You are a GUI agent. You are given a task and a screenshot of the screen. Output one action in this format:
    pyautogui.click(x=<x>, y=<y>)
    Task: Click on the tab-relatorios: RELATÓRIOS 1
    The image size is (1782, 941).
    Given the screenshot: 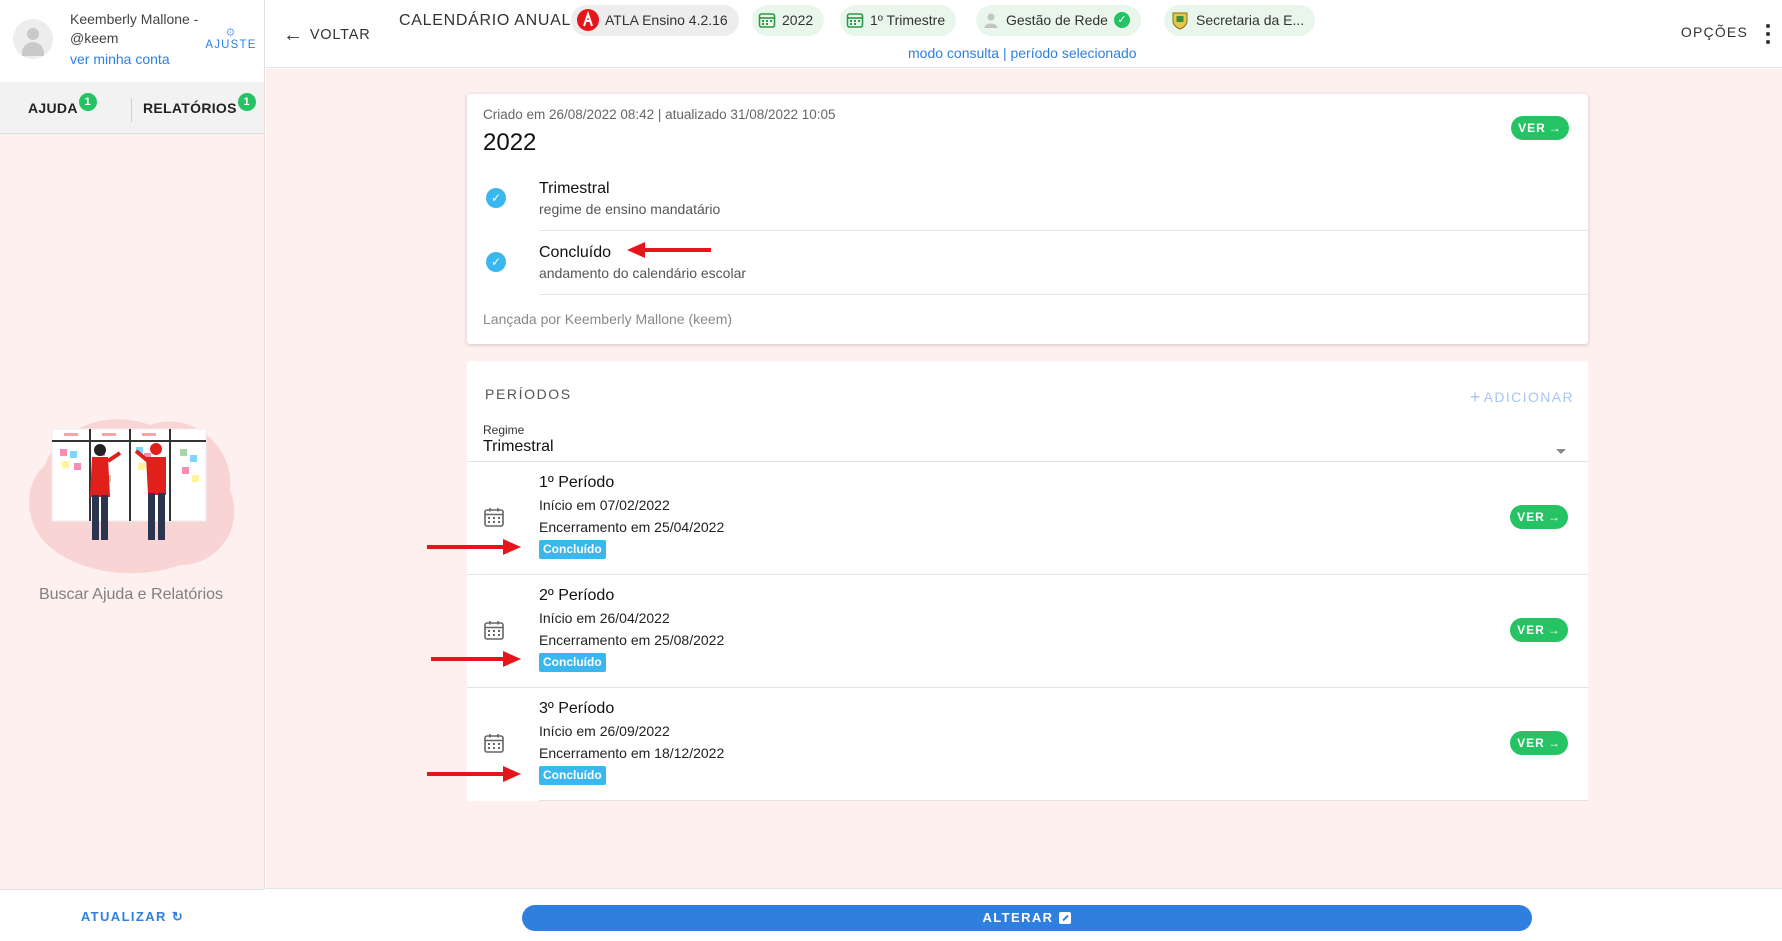 What is the action you would take?
    pyautogui.click(x=199, y=104)
    